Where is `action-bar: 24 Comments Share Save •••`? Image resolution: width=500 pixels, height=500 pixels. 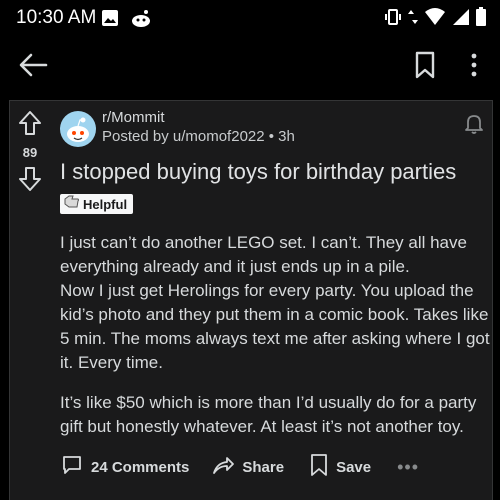
action-bar: 24 Comments Share Save ••• is located at coordinates (239, 467).